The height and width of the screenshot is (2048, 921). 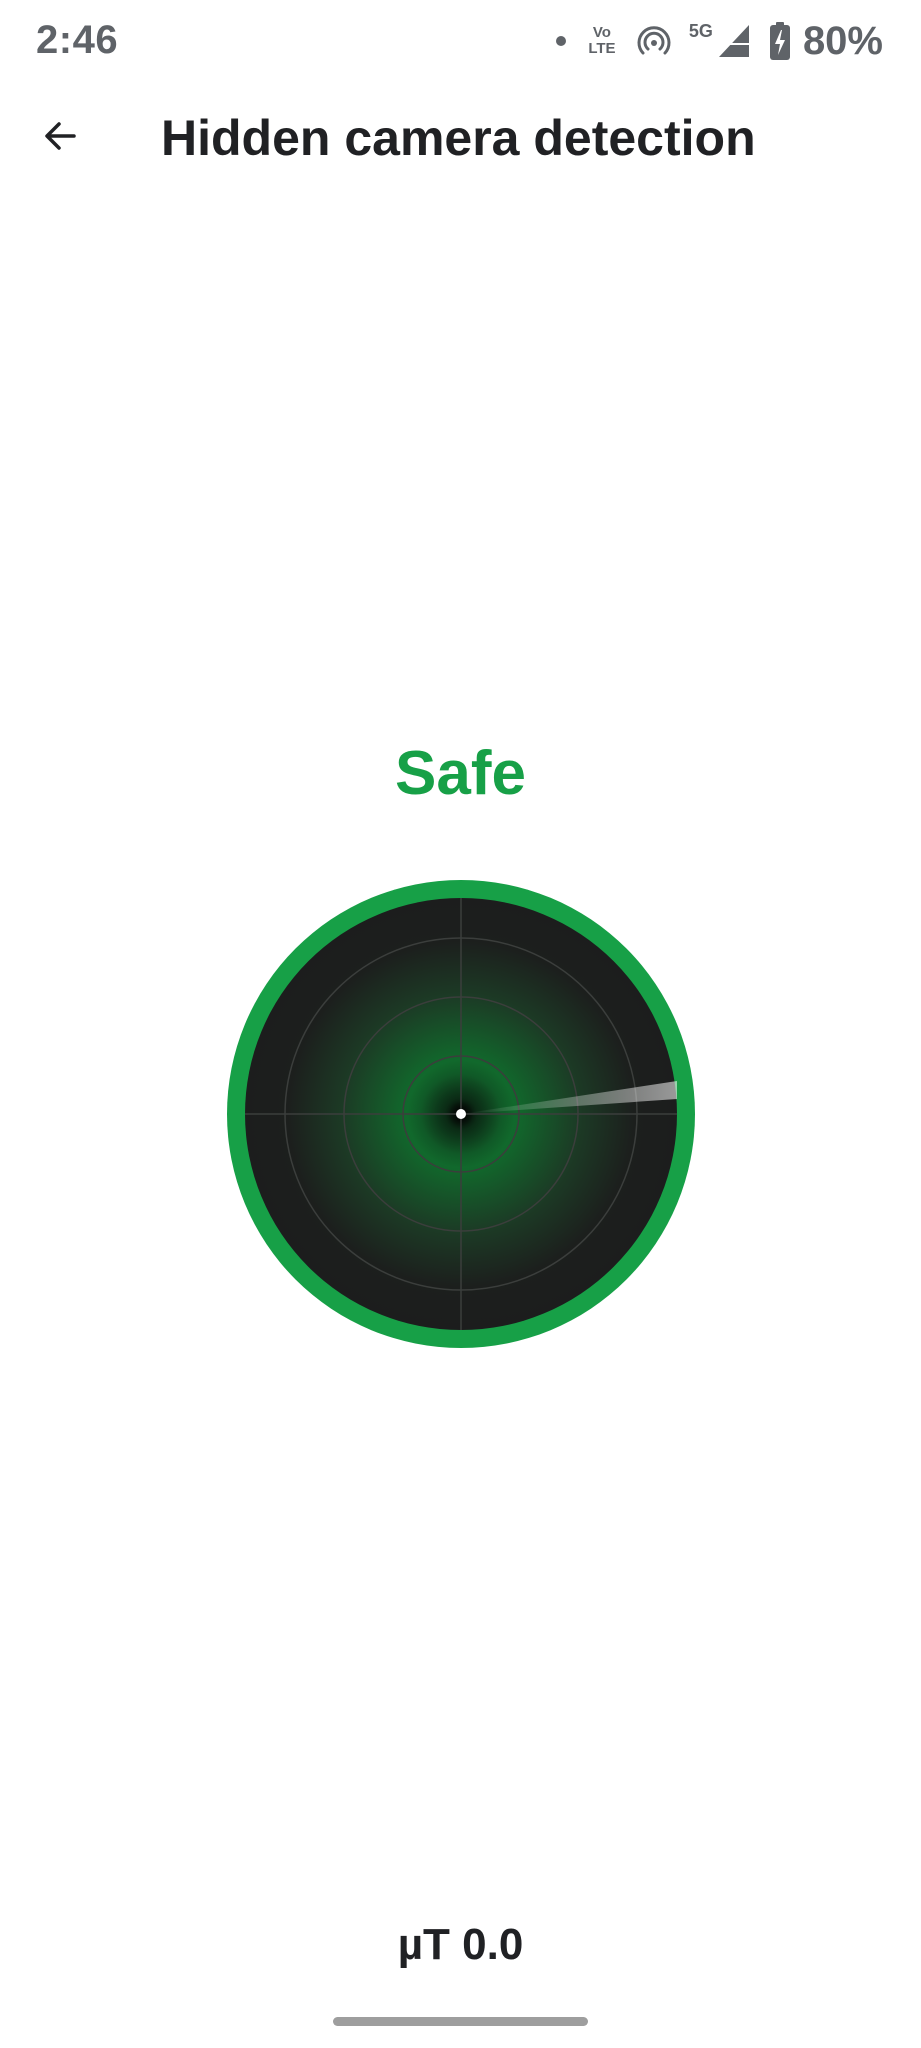 I want to click on status-bar: 2:46 Vo LTE 5G 80%, so click(x=460, y=42).